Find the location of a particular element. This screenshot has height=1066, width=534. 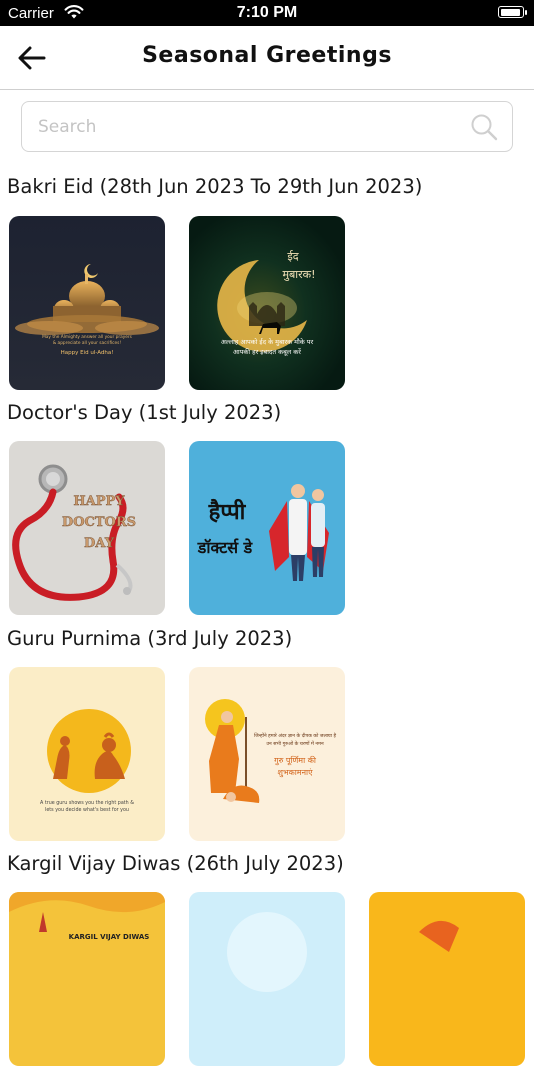

card-text: DAY is located at coordinates (99, 543).